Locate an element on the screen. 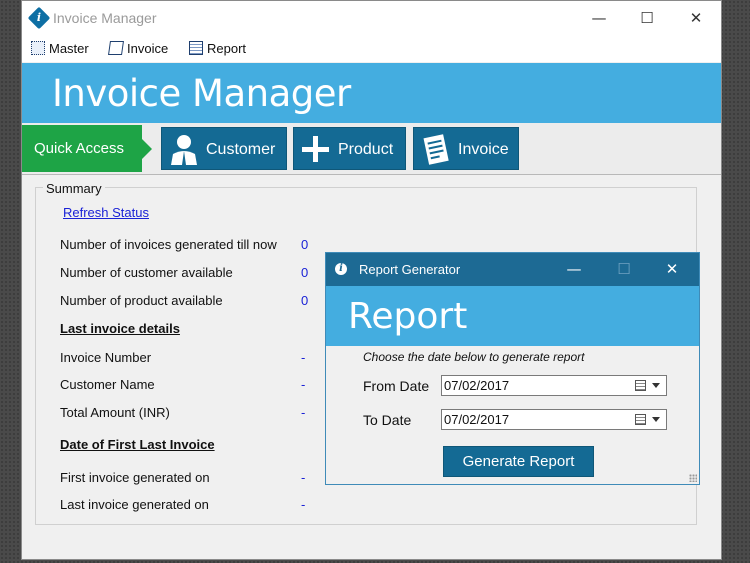  generate-report-button: Generate Report is located at coordinates (518, 461).